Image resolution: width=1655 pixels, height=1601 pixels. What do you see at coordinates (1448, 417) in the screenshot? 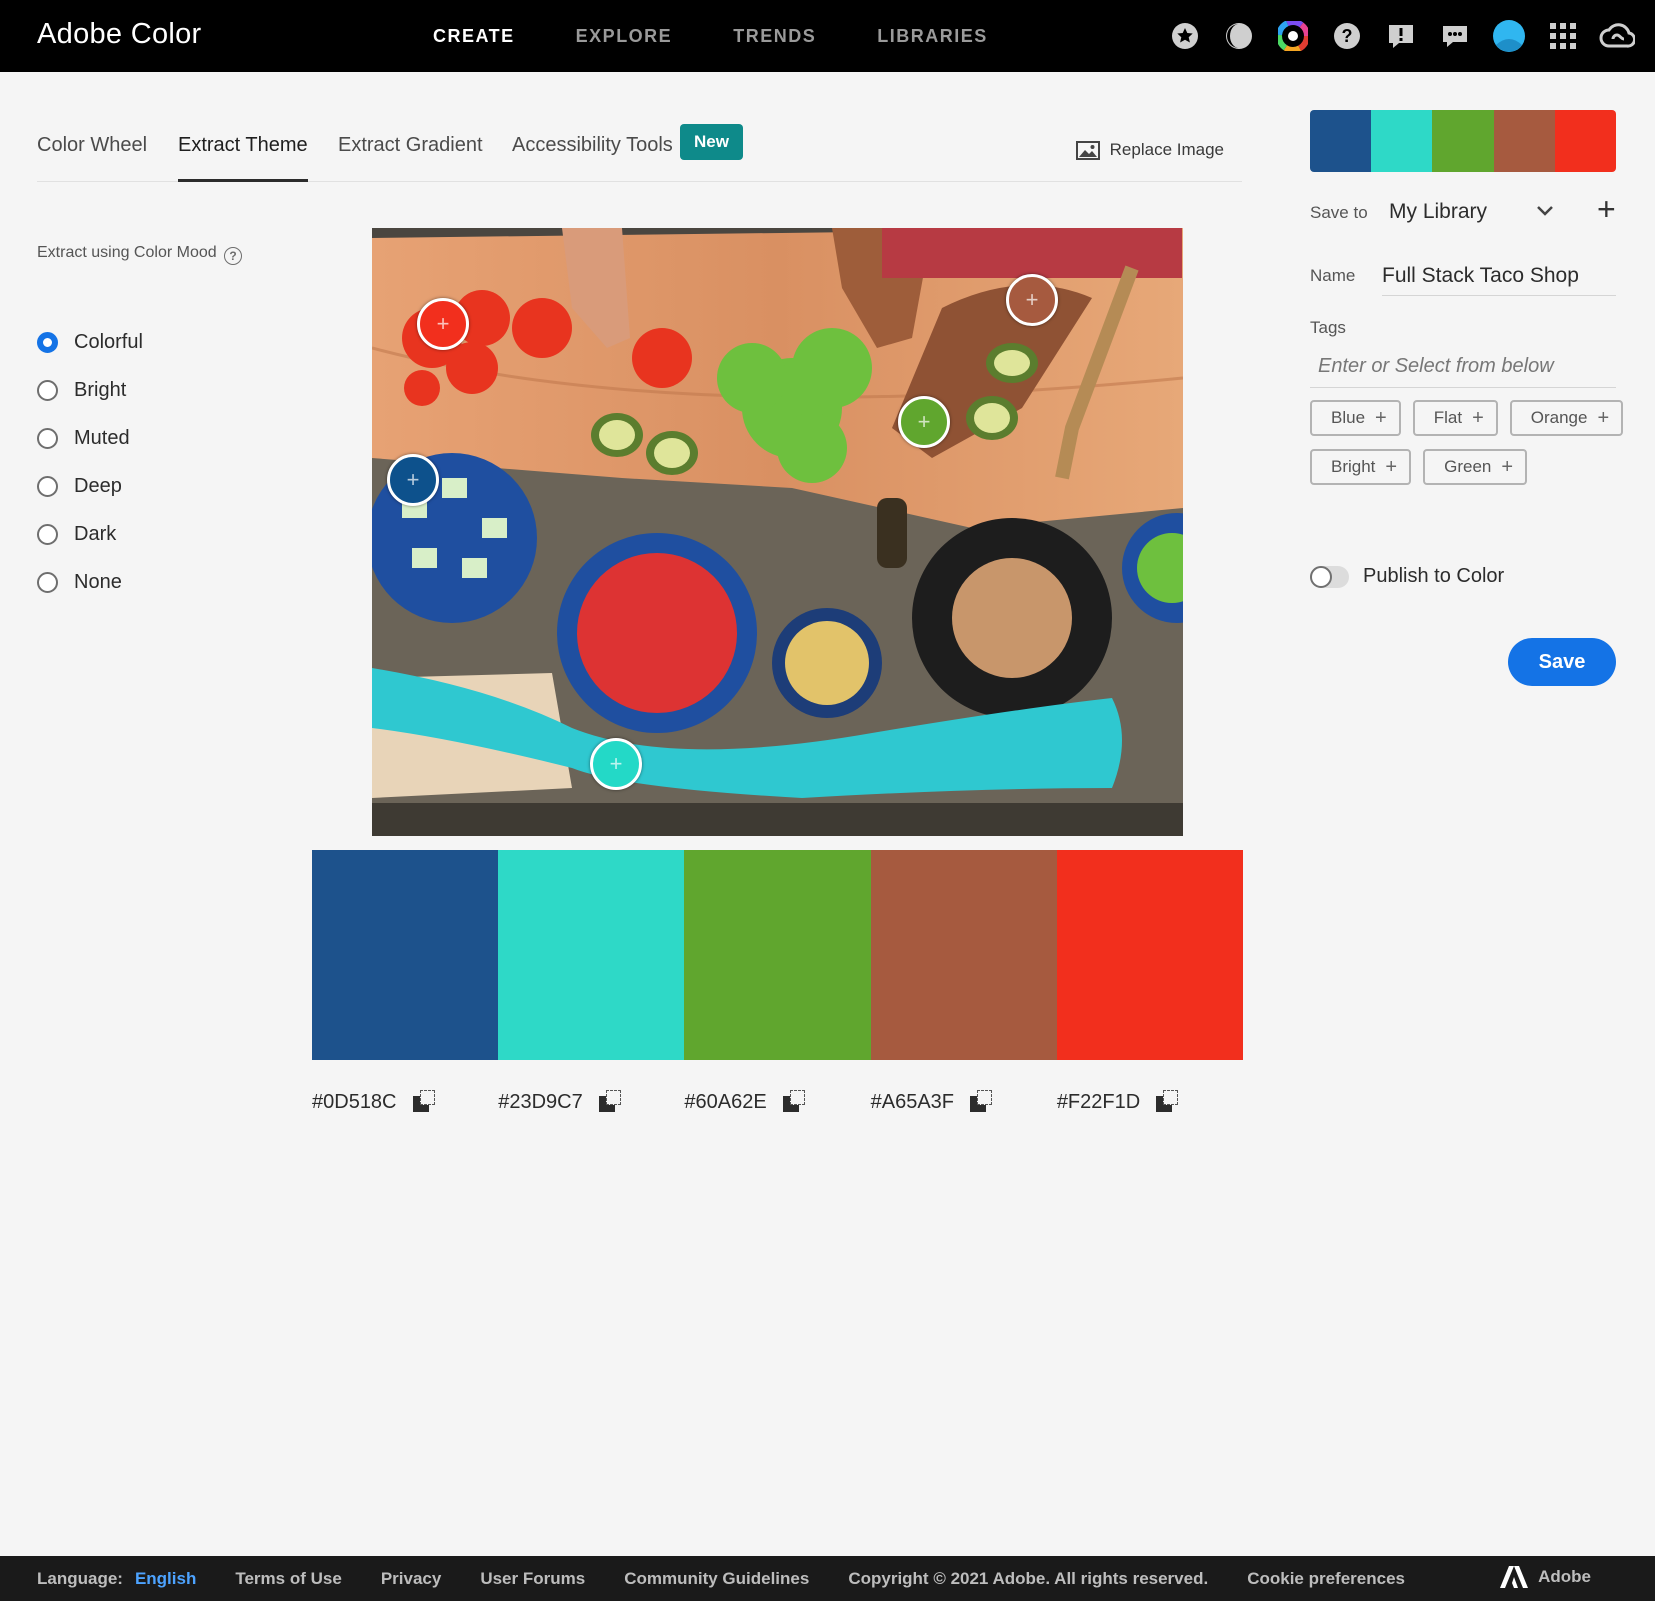
I see `tag-chip-label: Flat` at bounding box center [1448, 417].